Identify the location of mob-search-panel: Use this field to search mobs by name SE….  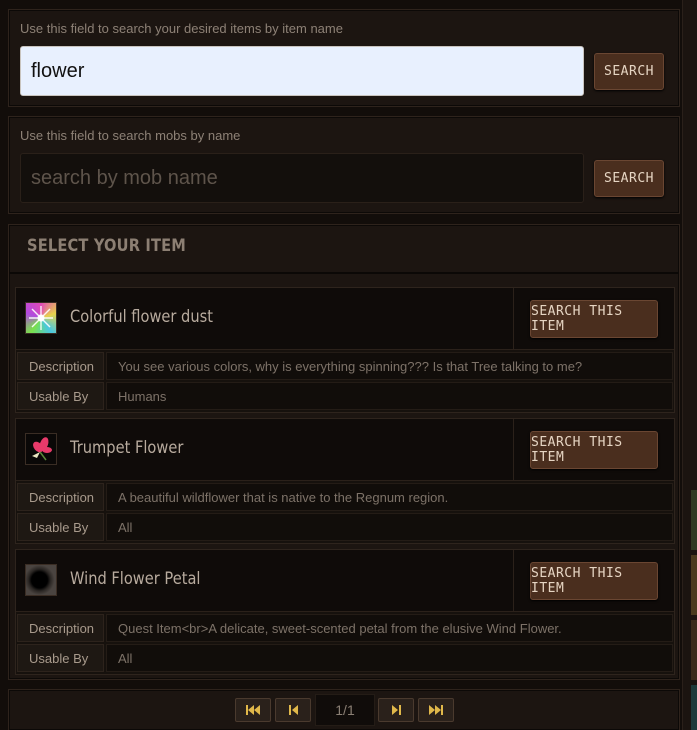
(344, 165).